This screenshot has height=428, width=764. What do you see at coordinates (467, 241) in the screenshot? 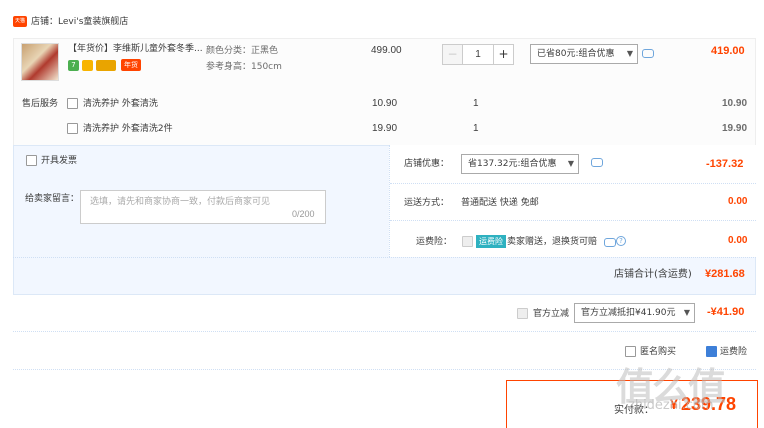
I see `shipping-insurance-checkbox` at bounding box center [467, 241].